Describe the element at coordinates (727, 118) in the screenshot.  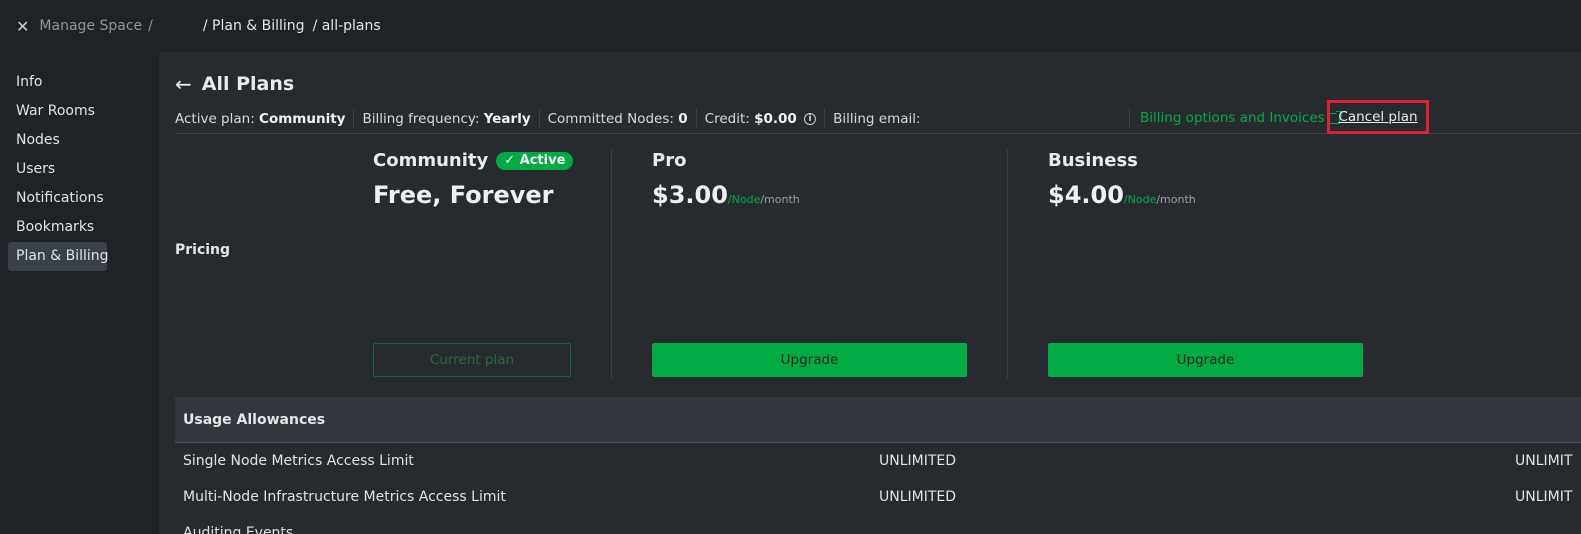
I see `credit-label: Credit:` at that location.